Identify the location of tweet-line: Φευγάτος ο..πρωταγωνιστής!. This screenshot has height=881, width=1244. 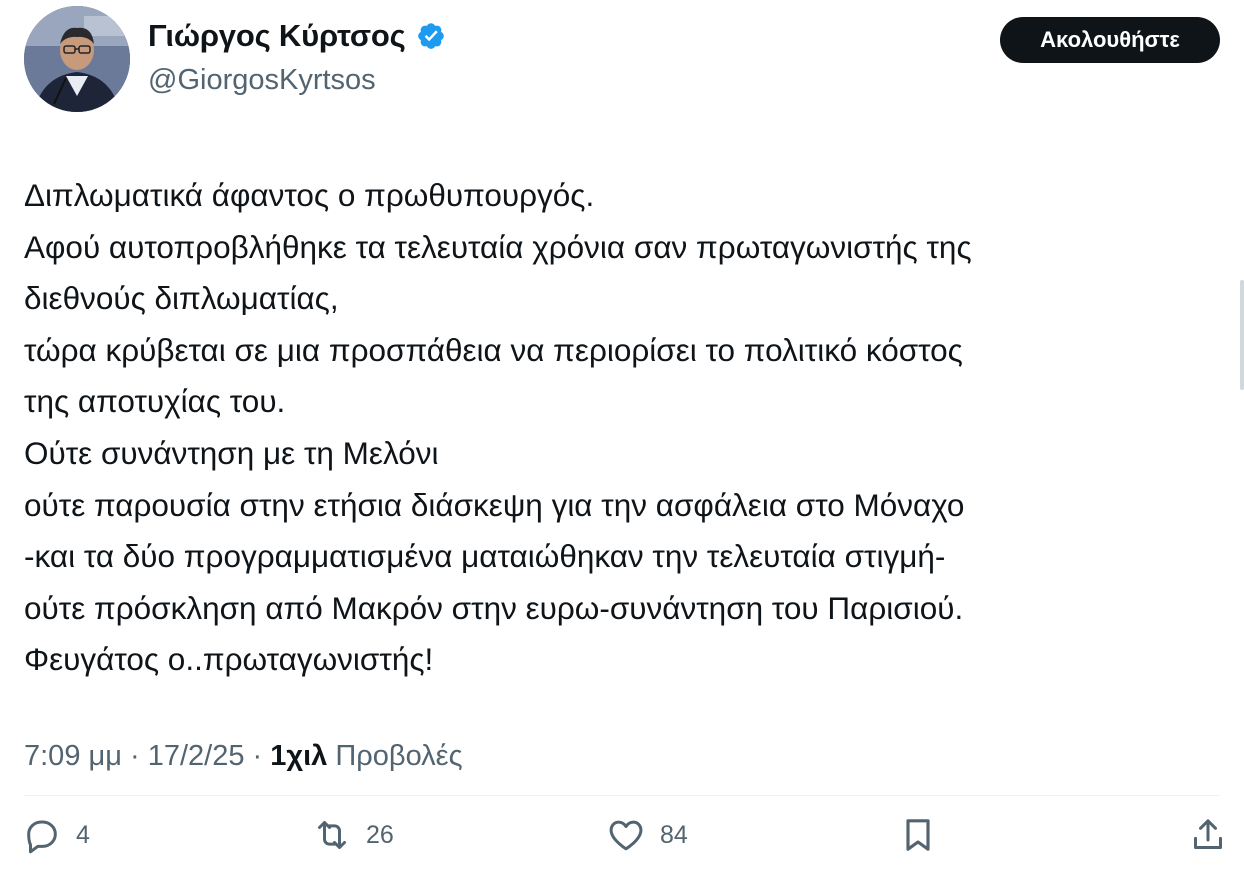
(229, 659).